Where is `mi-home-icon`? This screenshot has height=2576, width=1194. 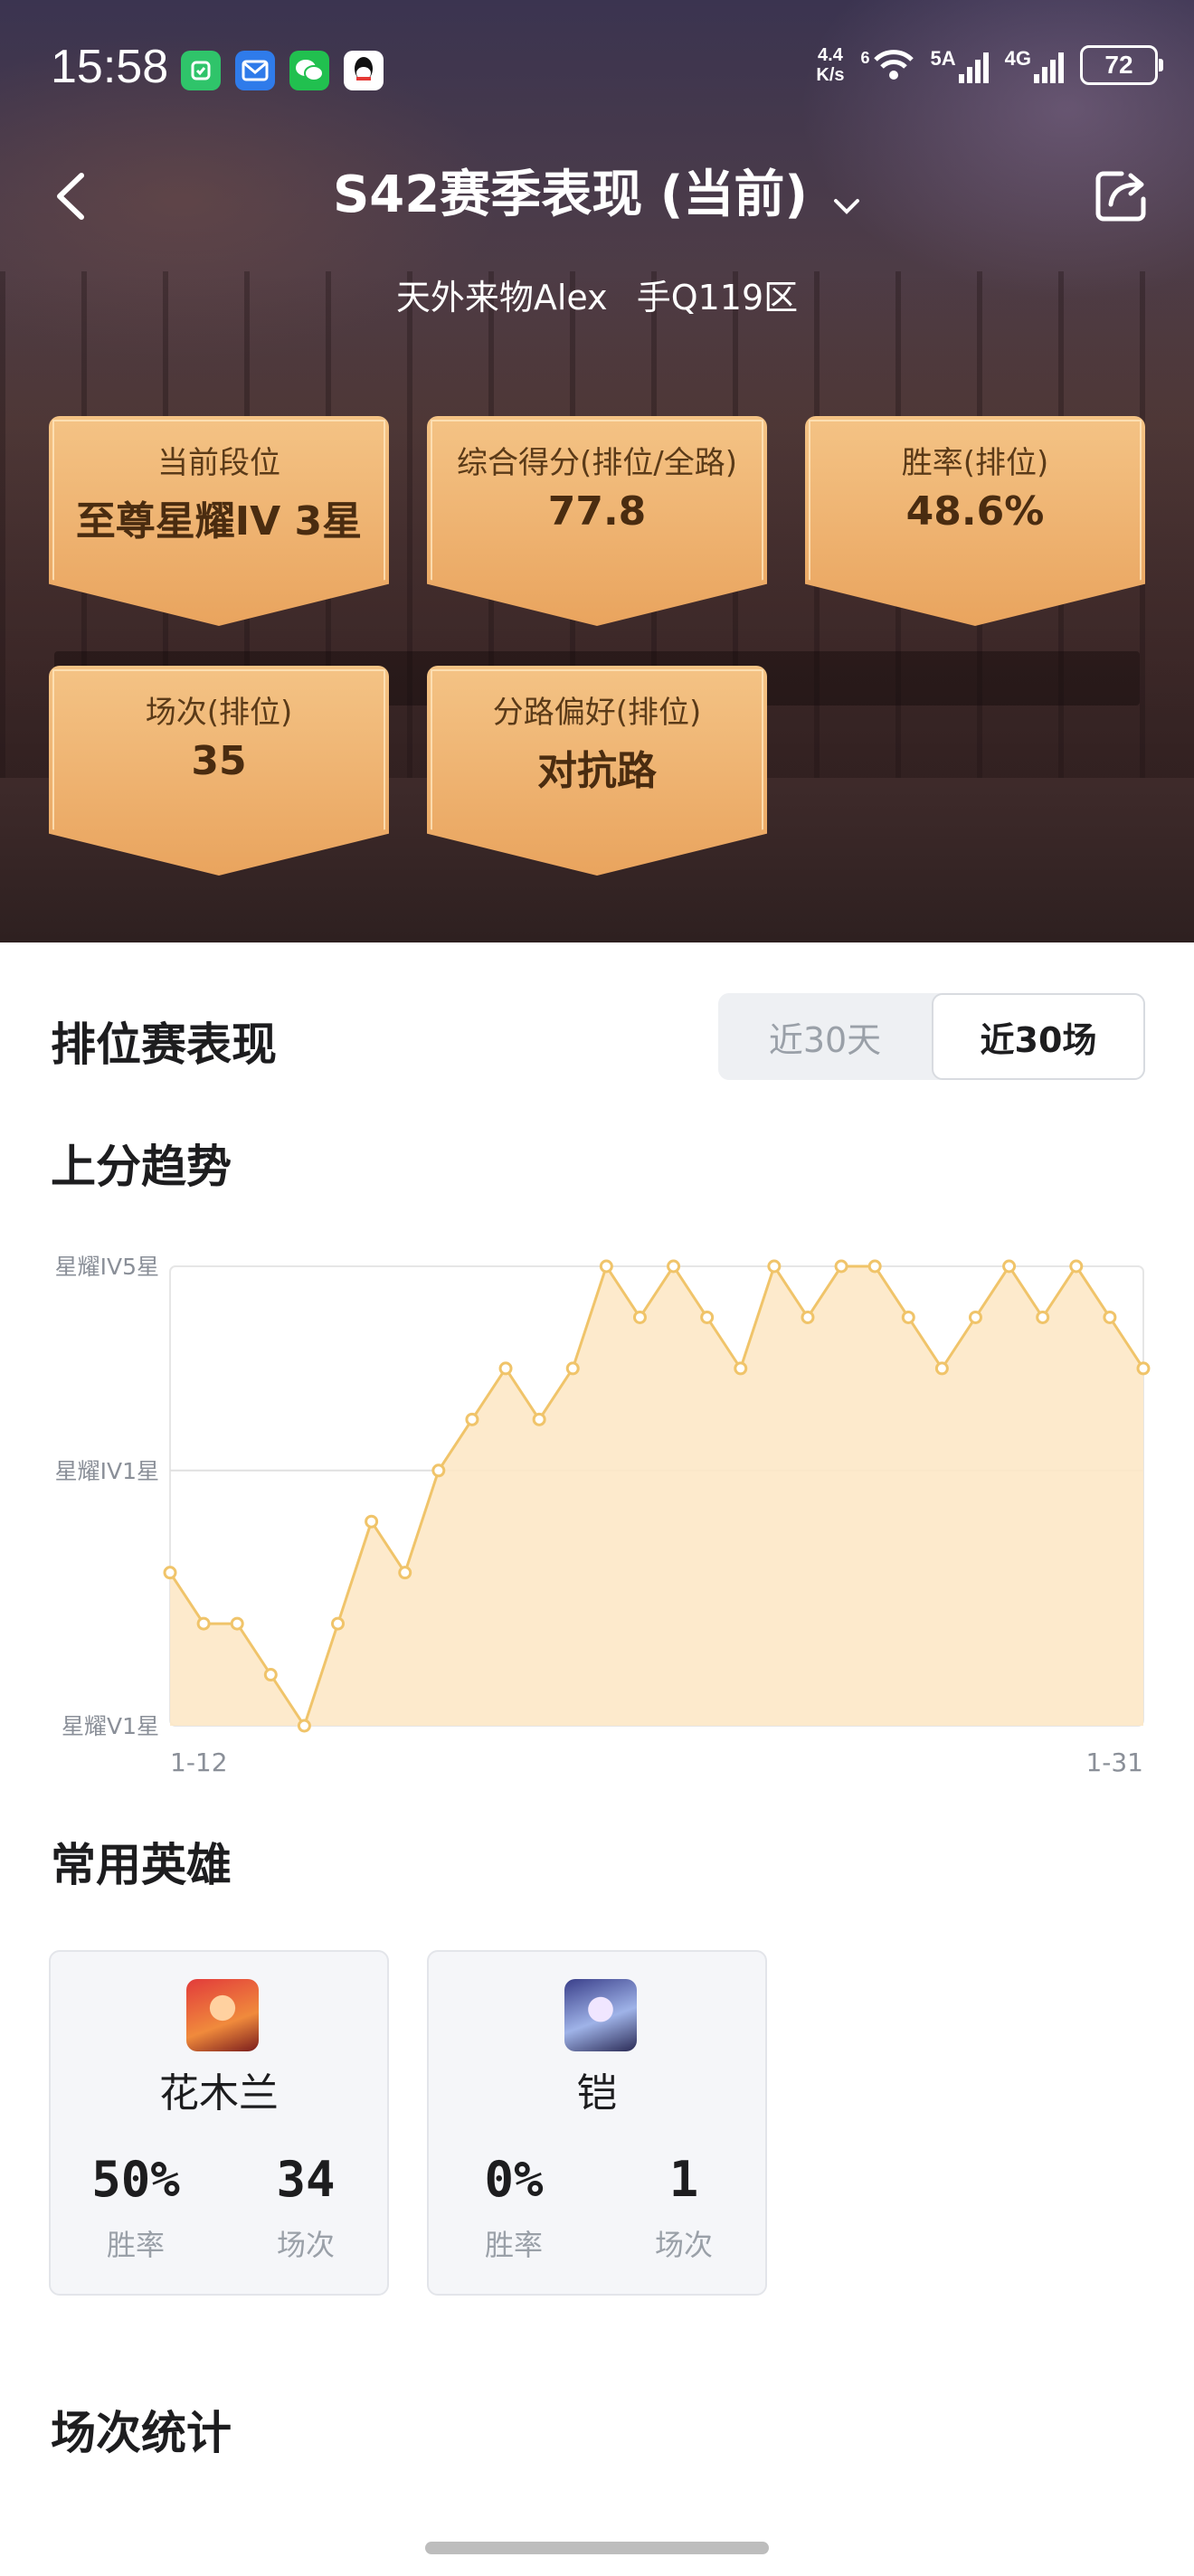
mi-home-icon is located at coordinates (201, 70).